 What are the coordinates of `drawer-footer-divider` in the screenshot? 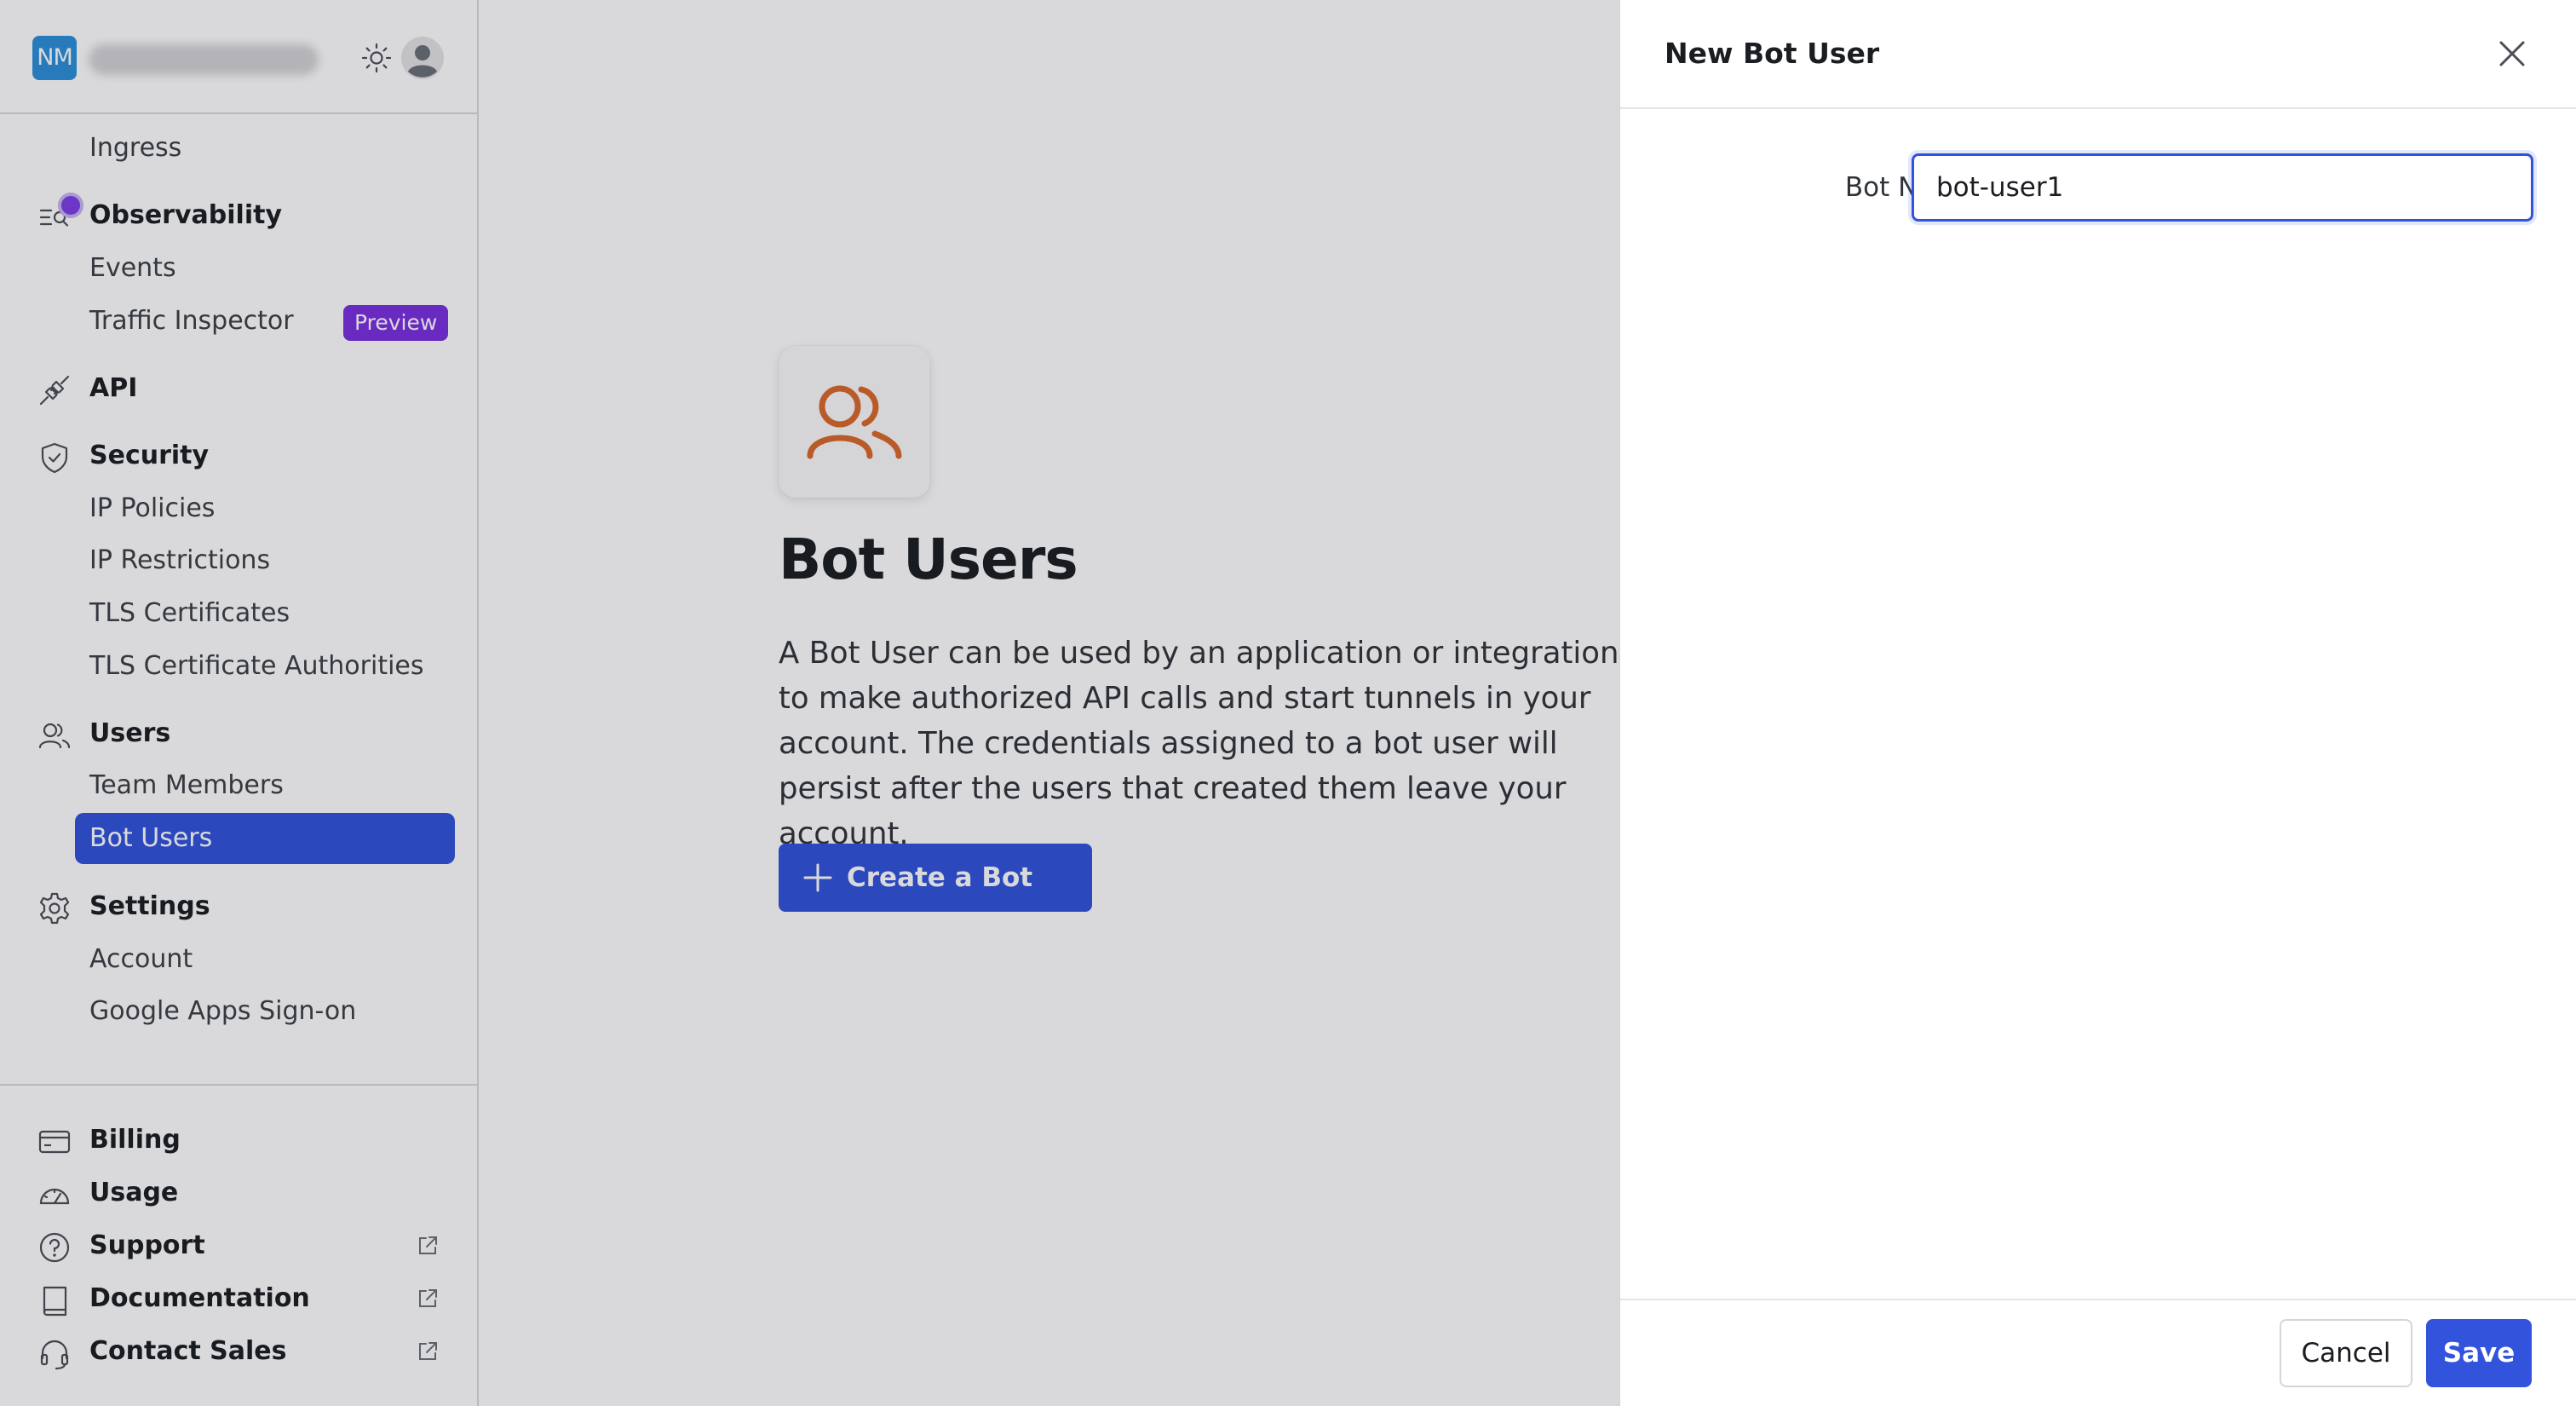 It's located at (2098, 1299).